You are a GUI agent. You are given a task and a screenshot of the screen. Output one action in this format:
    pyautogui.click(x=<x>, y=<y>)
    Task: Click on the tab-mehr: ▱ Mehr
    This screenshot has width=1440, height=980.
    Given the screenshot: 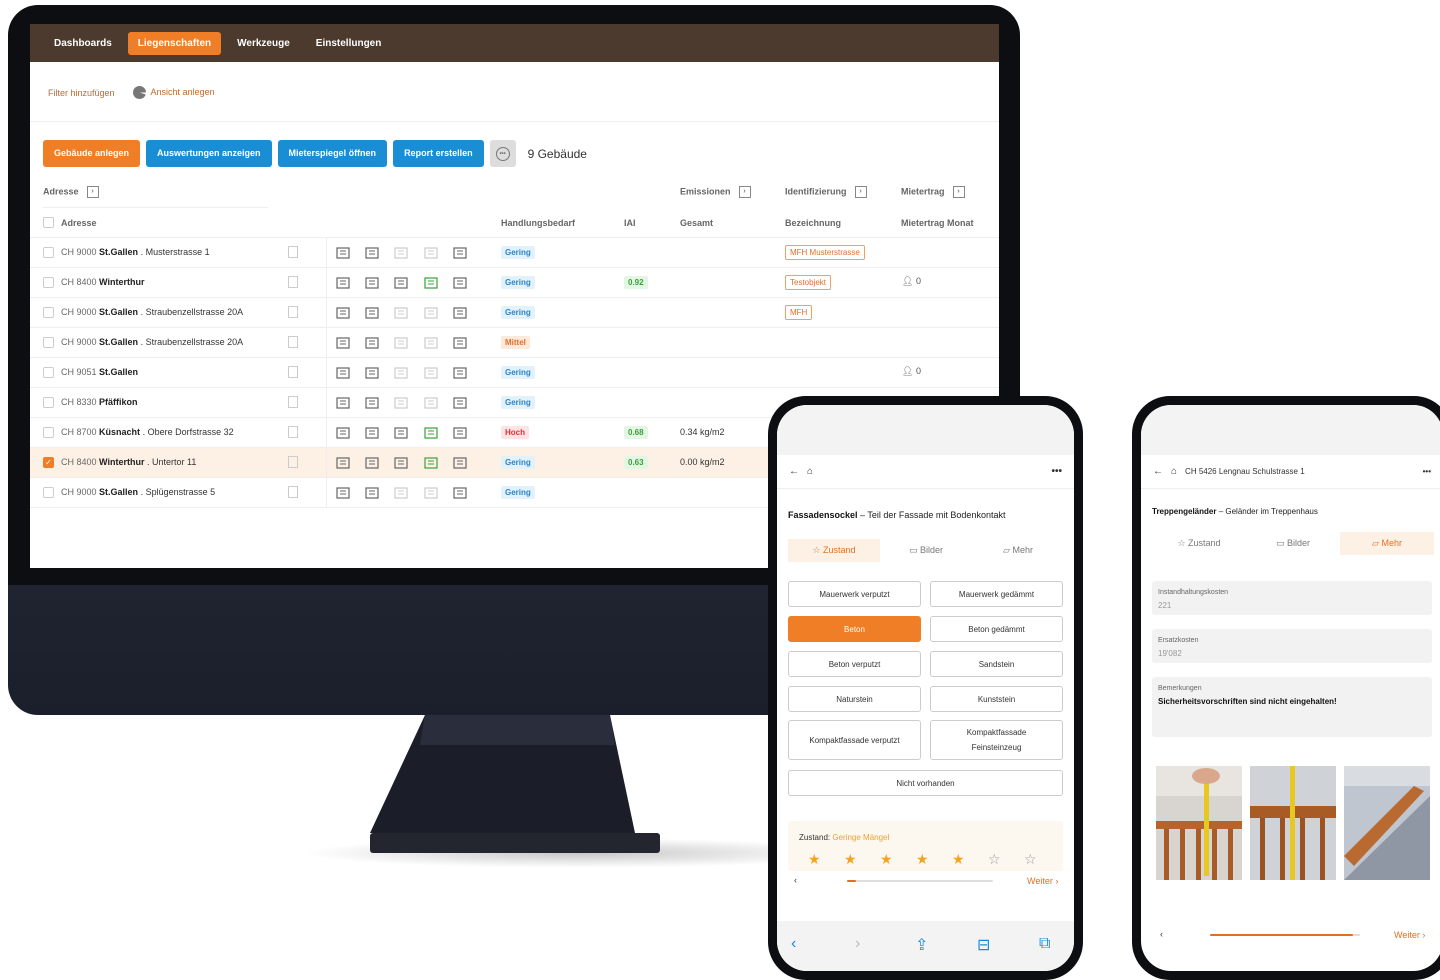 What is the action you would take?
    pyautogui.click(x=1387, y=543)
    